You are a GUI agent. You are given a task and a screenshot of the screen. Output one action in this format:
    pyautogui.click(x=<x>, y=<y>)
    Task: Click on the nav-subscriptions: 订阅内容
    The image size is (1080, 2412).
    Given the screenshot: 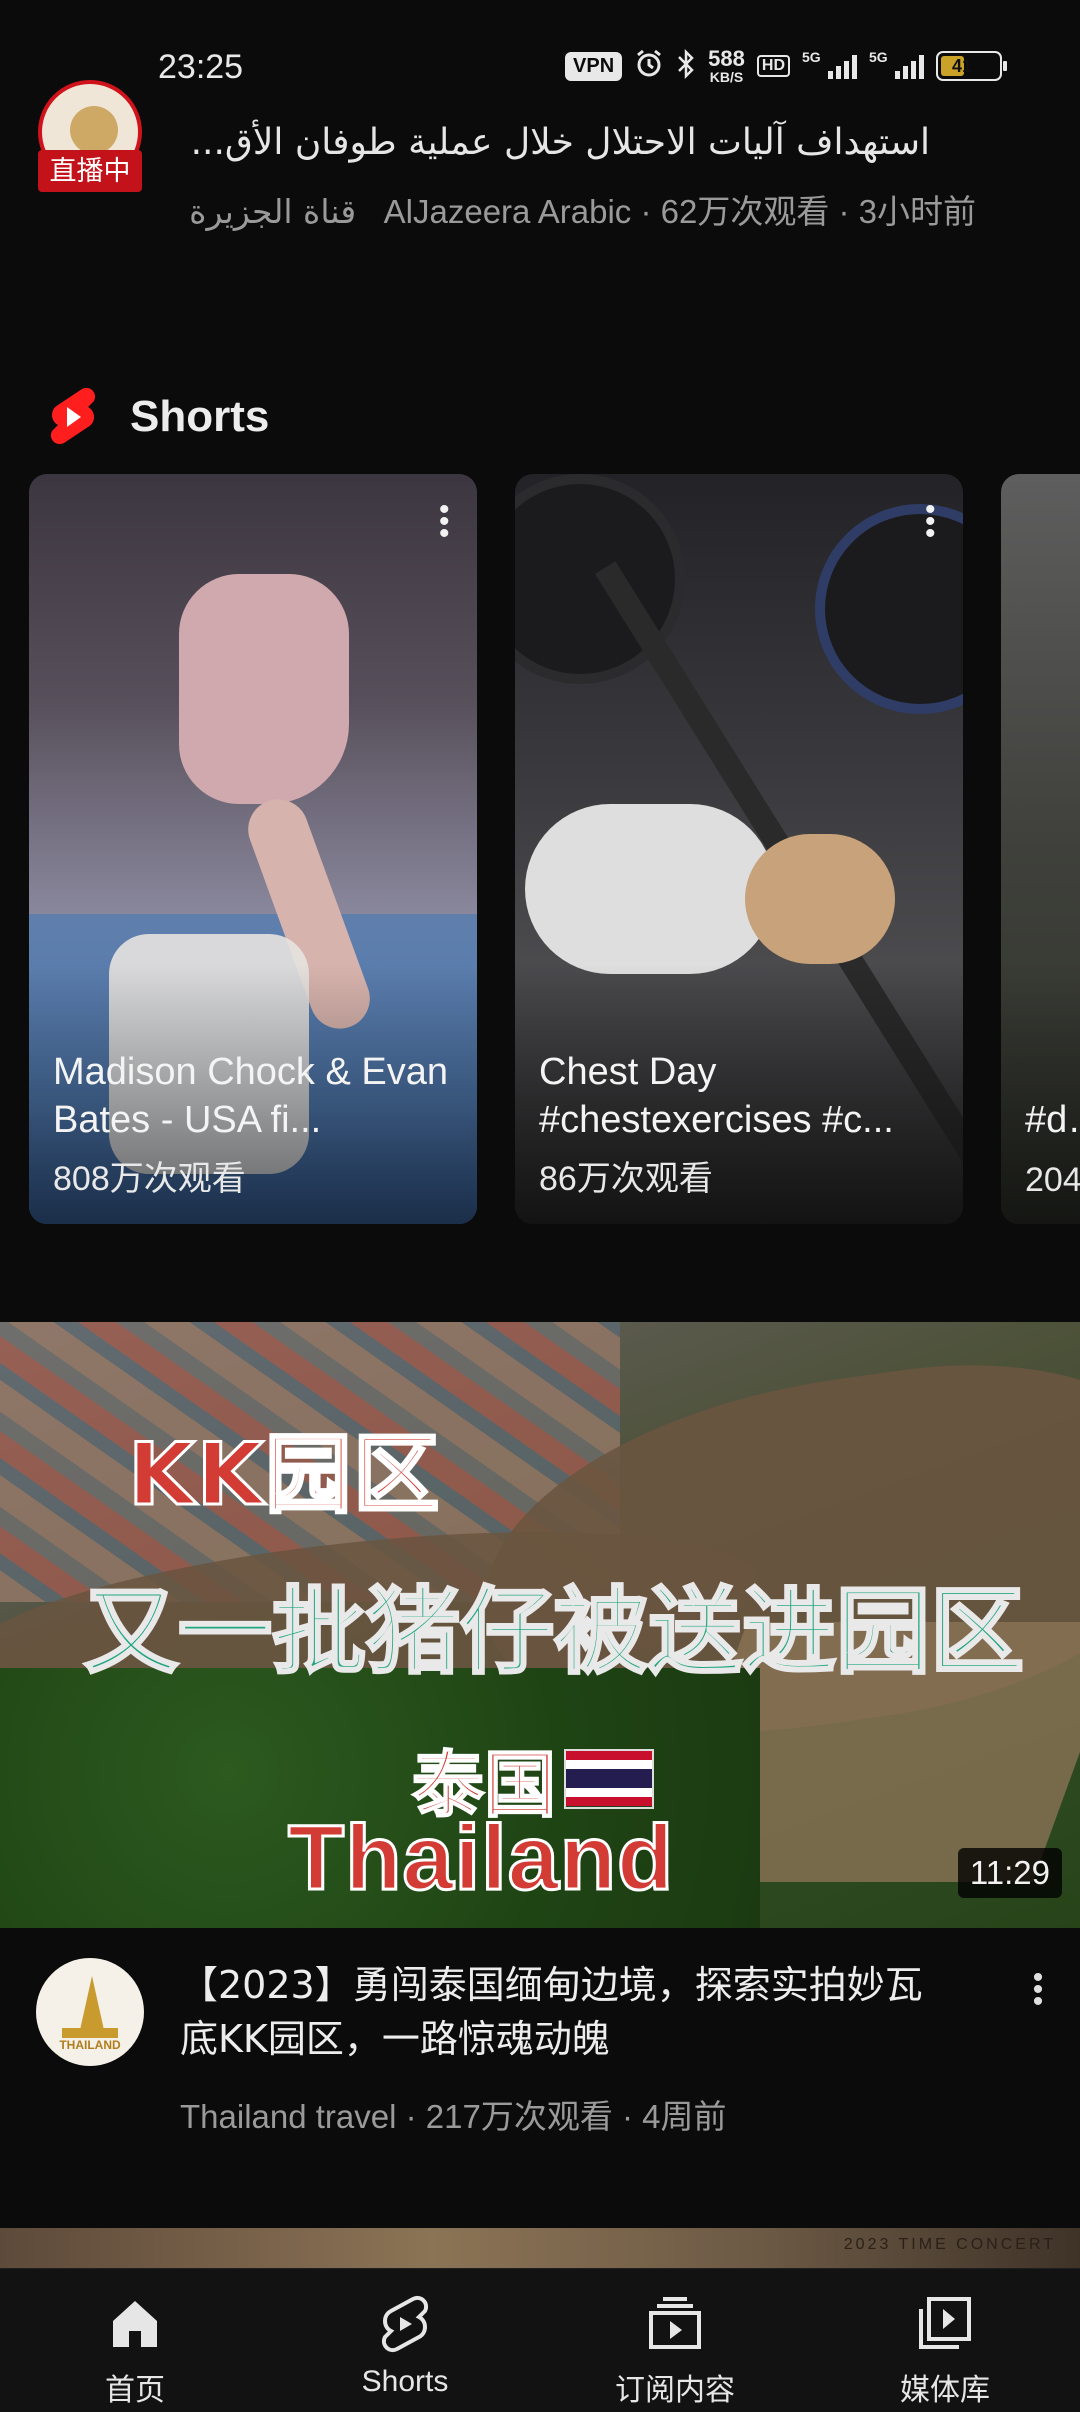 What is the action you would take?
    pyautogui.click(x=675, y=2340)
    